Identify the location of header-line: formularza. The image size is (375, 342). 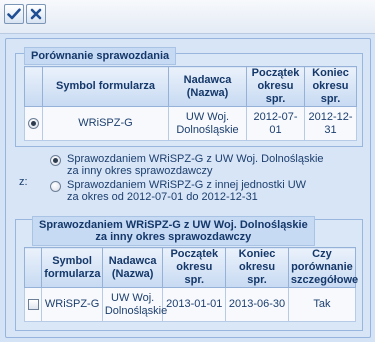
(72, 273).